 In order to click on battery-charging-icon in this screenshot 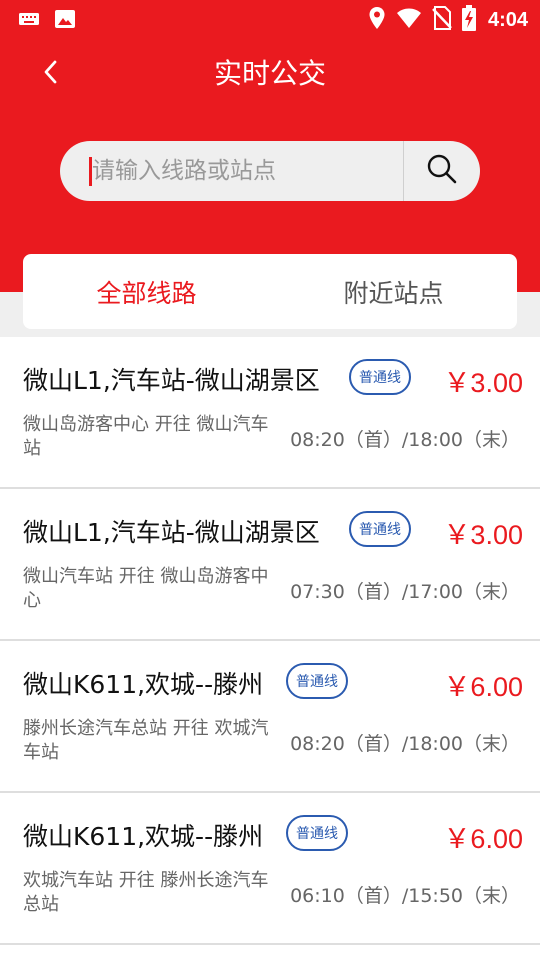, I will do `click(468, 20)`.